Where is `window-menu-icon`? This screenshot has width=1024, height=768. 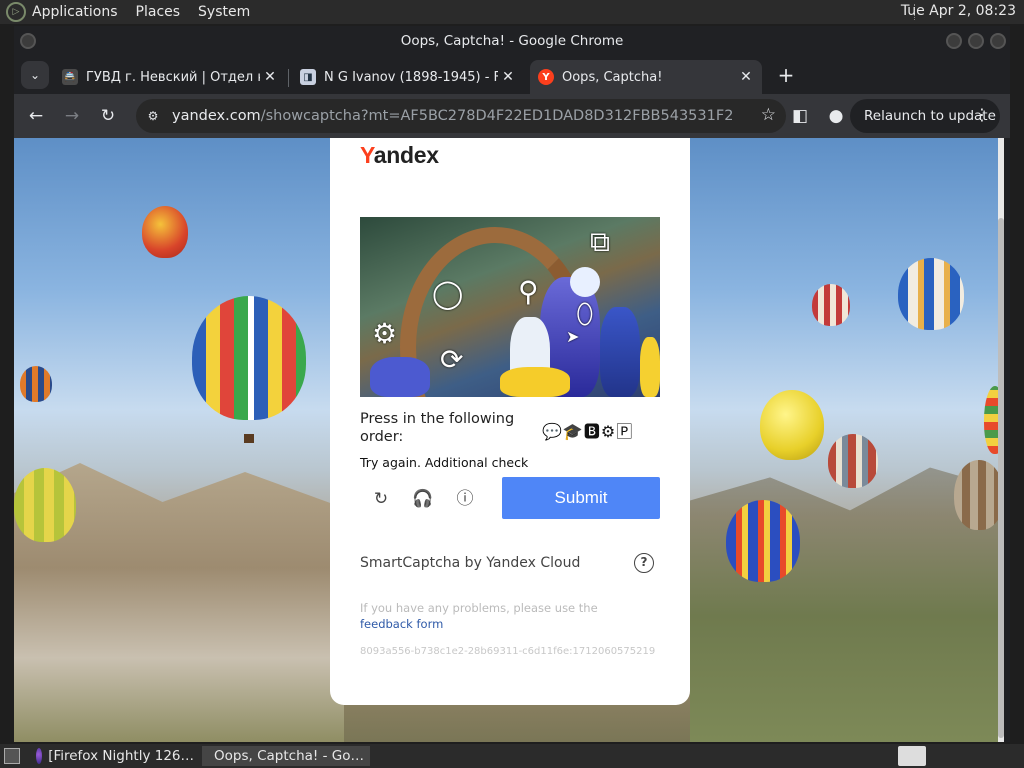 window-menu-icon is located at coordinates (28, 41).